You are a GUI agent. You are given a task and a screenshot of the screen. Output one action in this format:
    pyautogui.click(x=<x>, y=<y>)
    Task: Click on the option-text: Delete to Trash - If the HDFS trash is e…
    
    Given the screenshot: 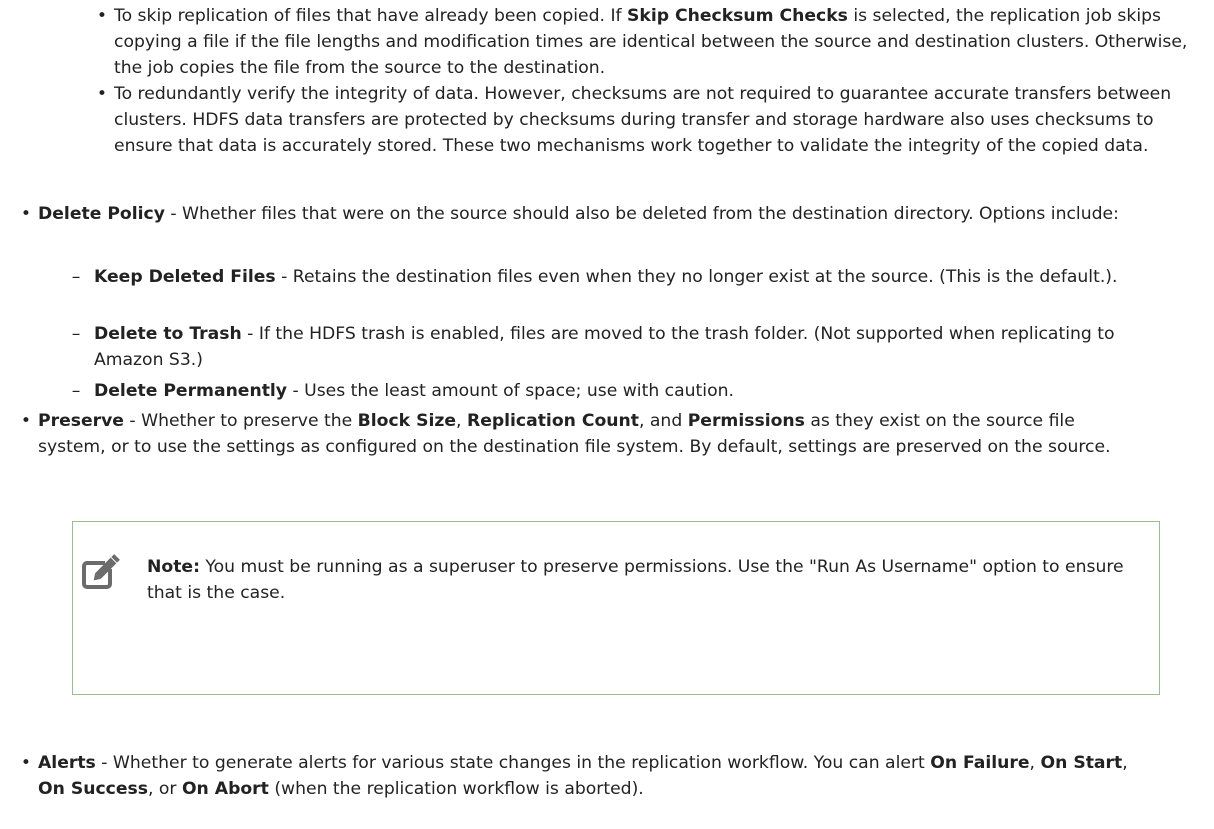 What is the action you would take?
    pyautogui.click(x=629, y=347)
    